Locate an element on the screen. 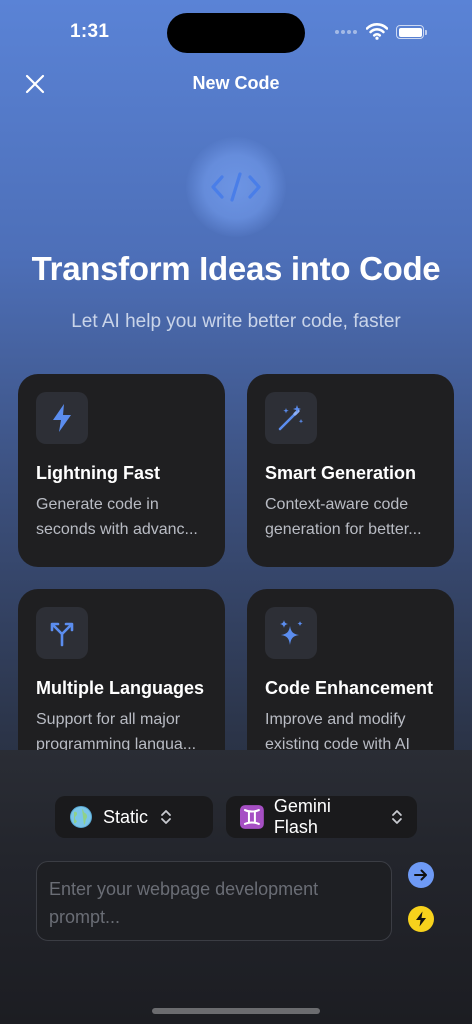  mode-selector: Static is located at coordinates (134, 817).